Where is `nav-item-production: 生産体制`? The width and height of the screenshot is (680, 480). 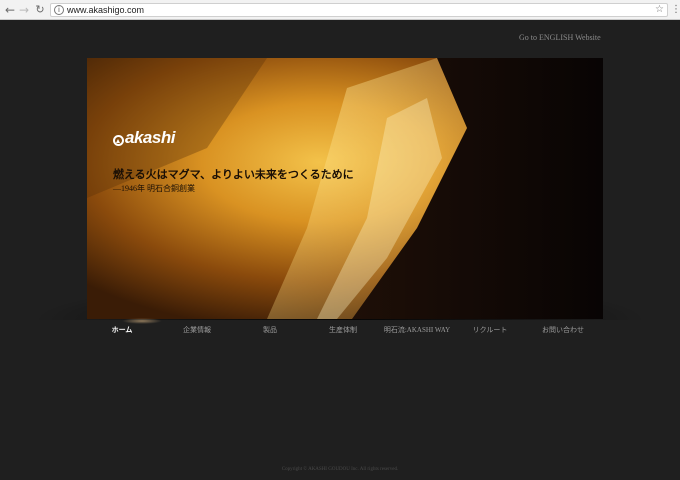
nav-item-production: 生産体制 is located at coordinates (343, 330).